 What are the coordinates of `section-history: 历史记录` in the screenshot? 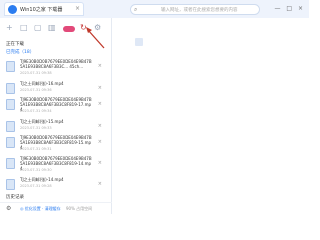 It's located at (15, 197).